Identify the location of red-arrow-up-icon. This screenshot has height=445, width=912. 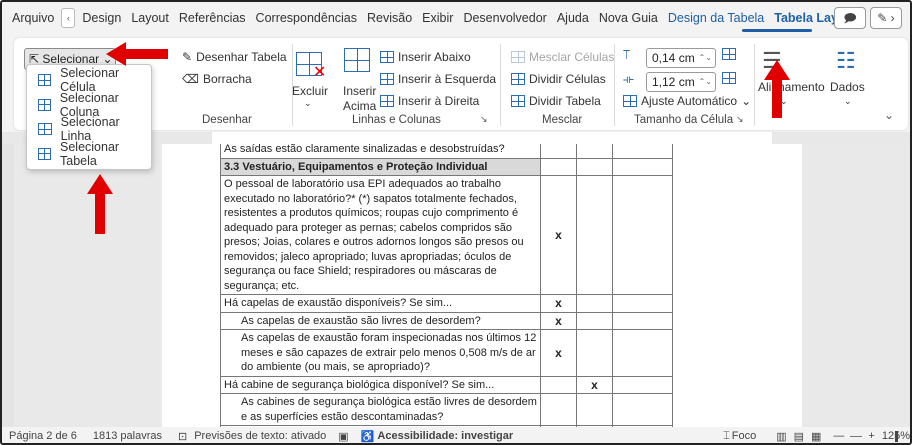
(100, 204).